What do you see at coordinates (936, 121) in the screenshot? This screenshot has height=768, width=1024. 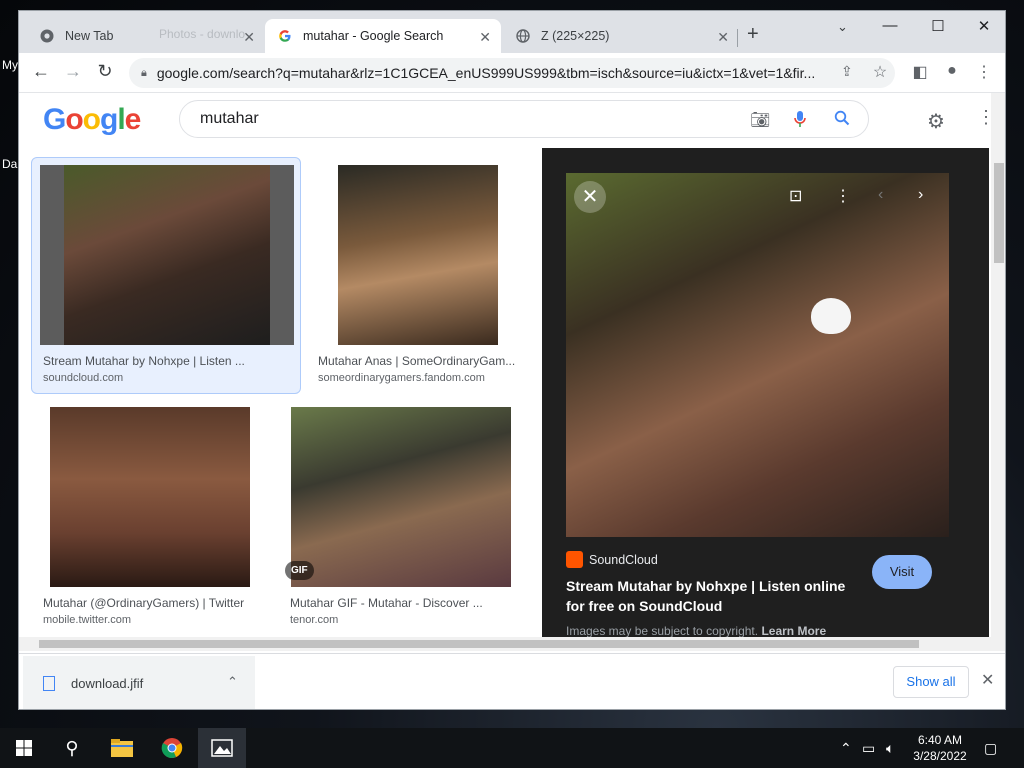 I see `settings-gear-icon: ⚙` at bounding box center [936, 121].